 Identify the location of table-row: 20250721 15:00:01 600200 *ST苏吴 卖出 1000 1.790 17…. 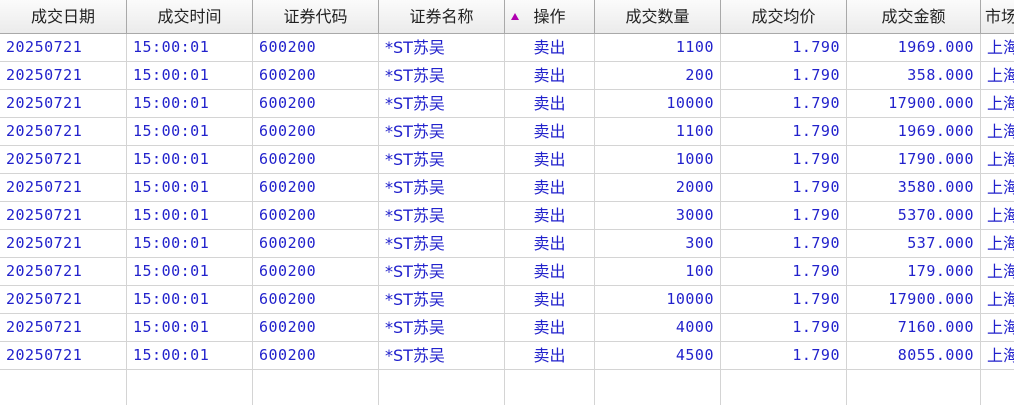
(507, 160).